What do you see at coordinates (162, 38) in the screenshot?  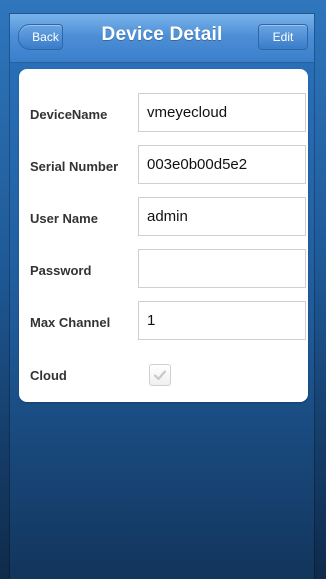 I see `navigation-bar: Back Device Detail Edit` at bounding box center [162, 38].